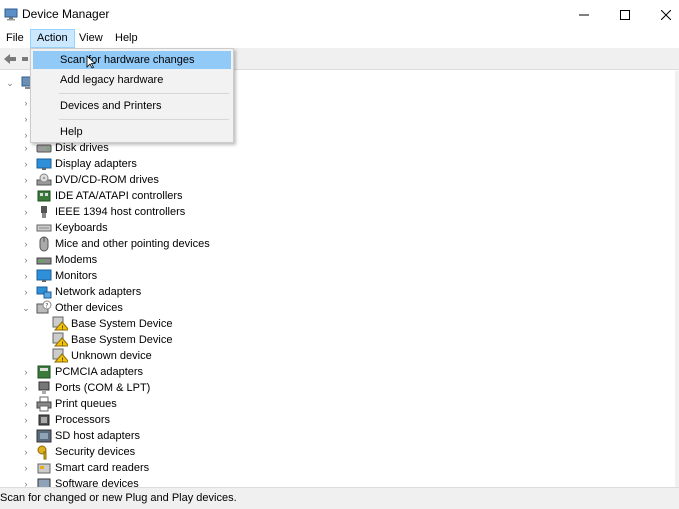  Describe the element at coordinates (81, 228) in the screenshot. I see `tree-item-label: Keyboards` at that location.